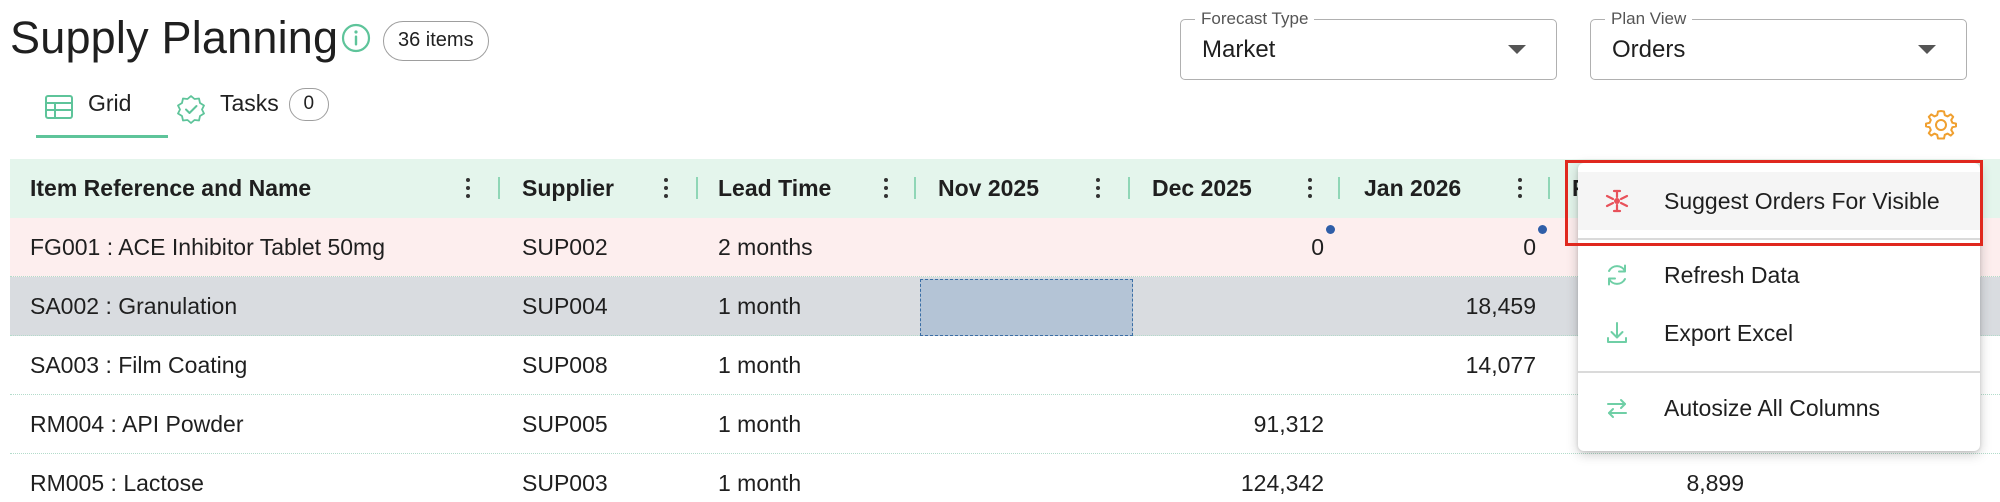  I want to click on grid-table-icon, so click(59, 107).